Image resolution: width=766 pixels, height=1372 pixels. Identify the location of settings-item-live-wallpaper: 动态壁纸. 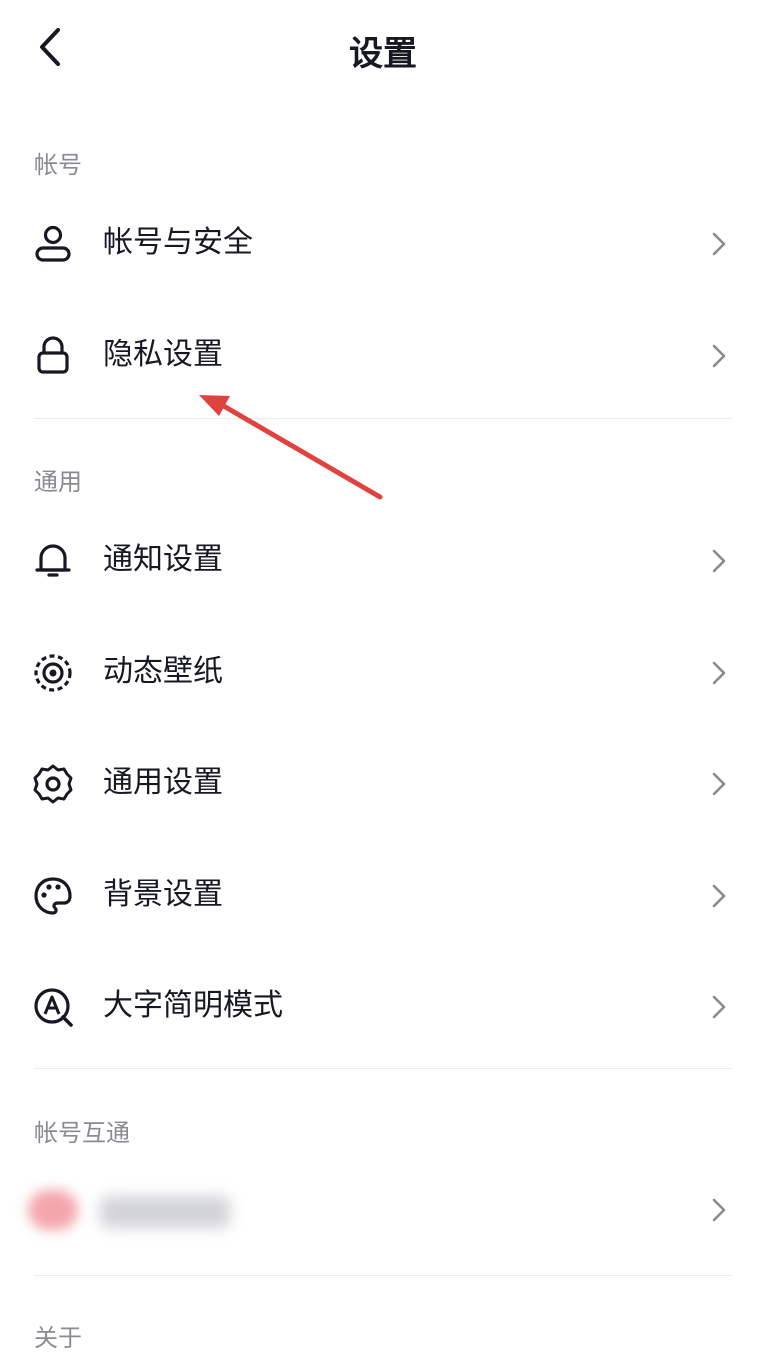
(383, 672).